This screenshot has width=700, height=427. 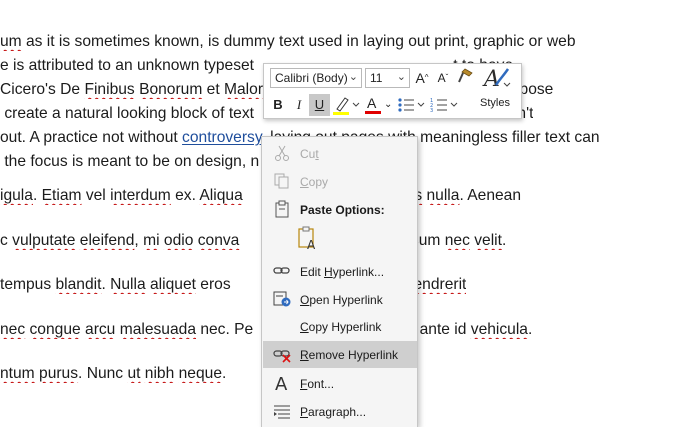 What do you see at coordinates (225, 329) in the screenshot?
I see `text-run: nec. Pe` at bounding box center [225, 329].